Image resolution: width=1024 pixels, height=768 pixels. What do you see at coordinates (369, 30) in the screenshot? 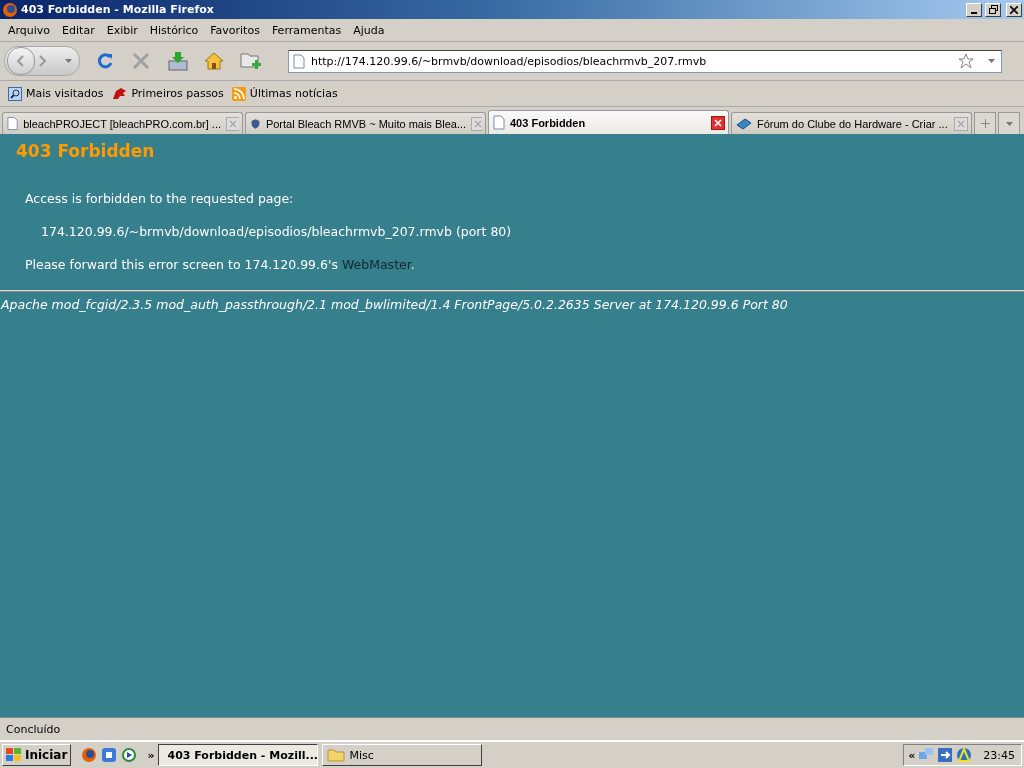
I see `menu-item: Ajuda` at bounding box center [369, 30].